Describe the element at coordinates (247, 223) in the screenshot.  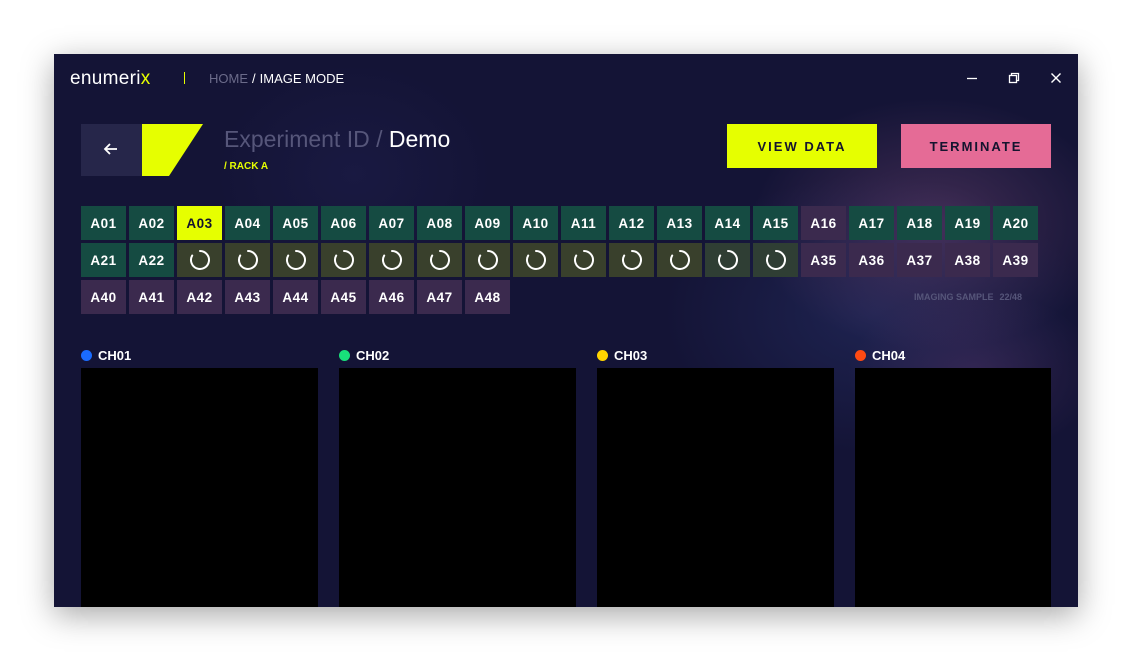
I see `well-a04: A04` at that location.